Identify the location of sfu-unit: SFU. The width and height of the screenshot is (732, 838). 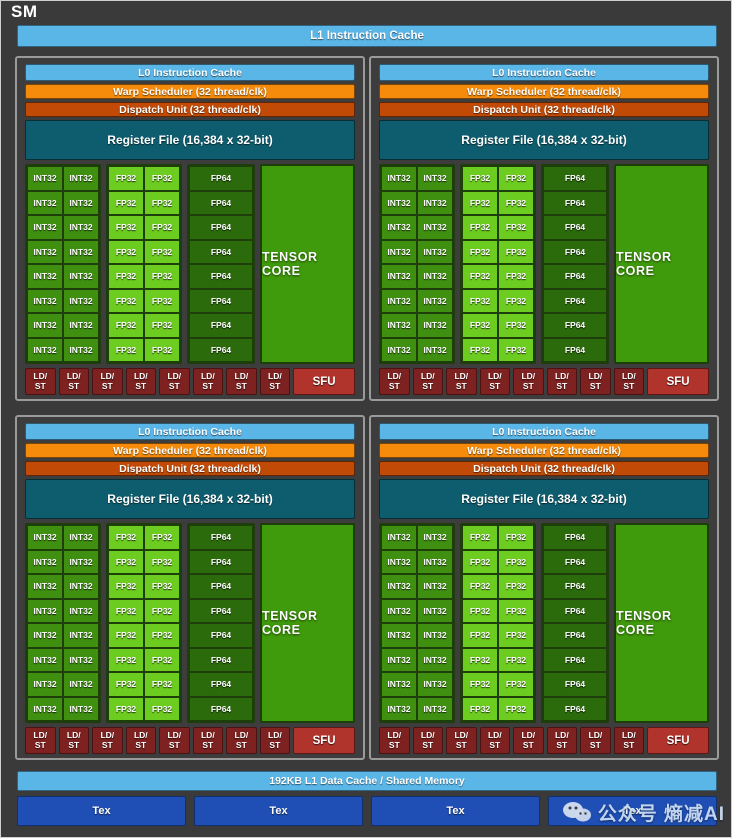
(324, 740).